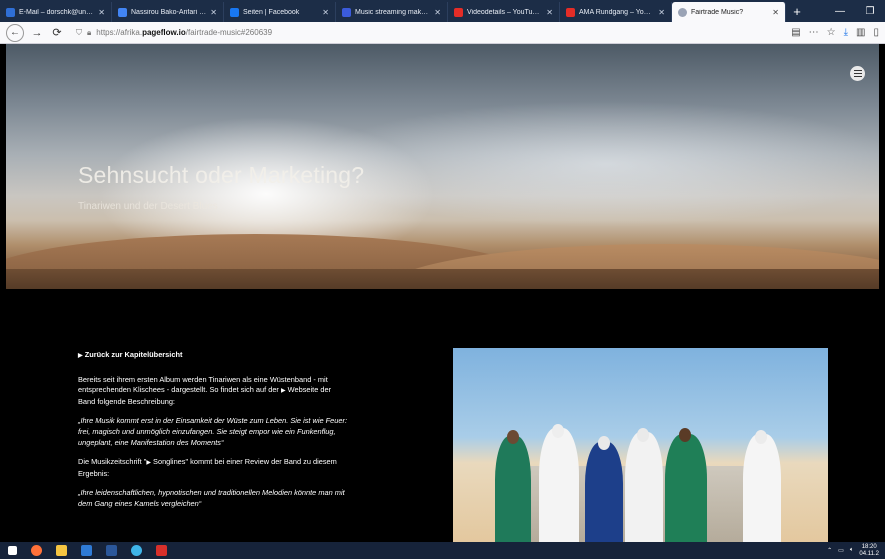 The height and width of the screenshot is (559, 885). Describe the element at coordinates (79, 32) in the screenshot. I see `shield-icon: ⛉` at that location.